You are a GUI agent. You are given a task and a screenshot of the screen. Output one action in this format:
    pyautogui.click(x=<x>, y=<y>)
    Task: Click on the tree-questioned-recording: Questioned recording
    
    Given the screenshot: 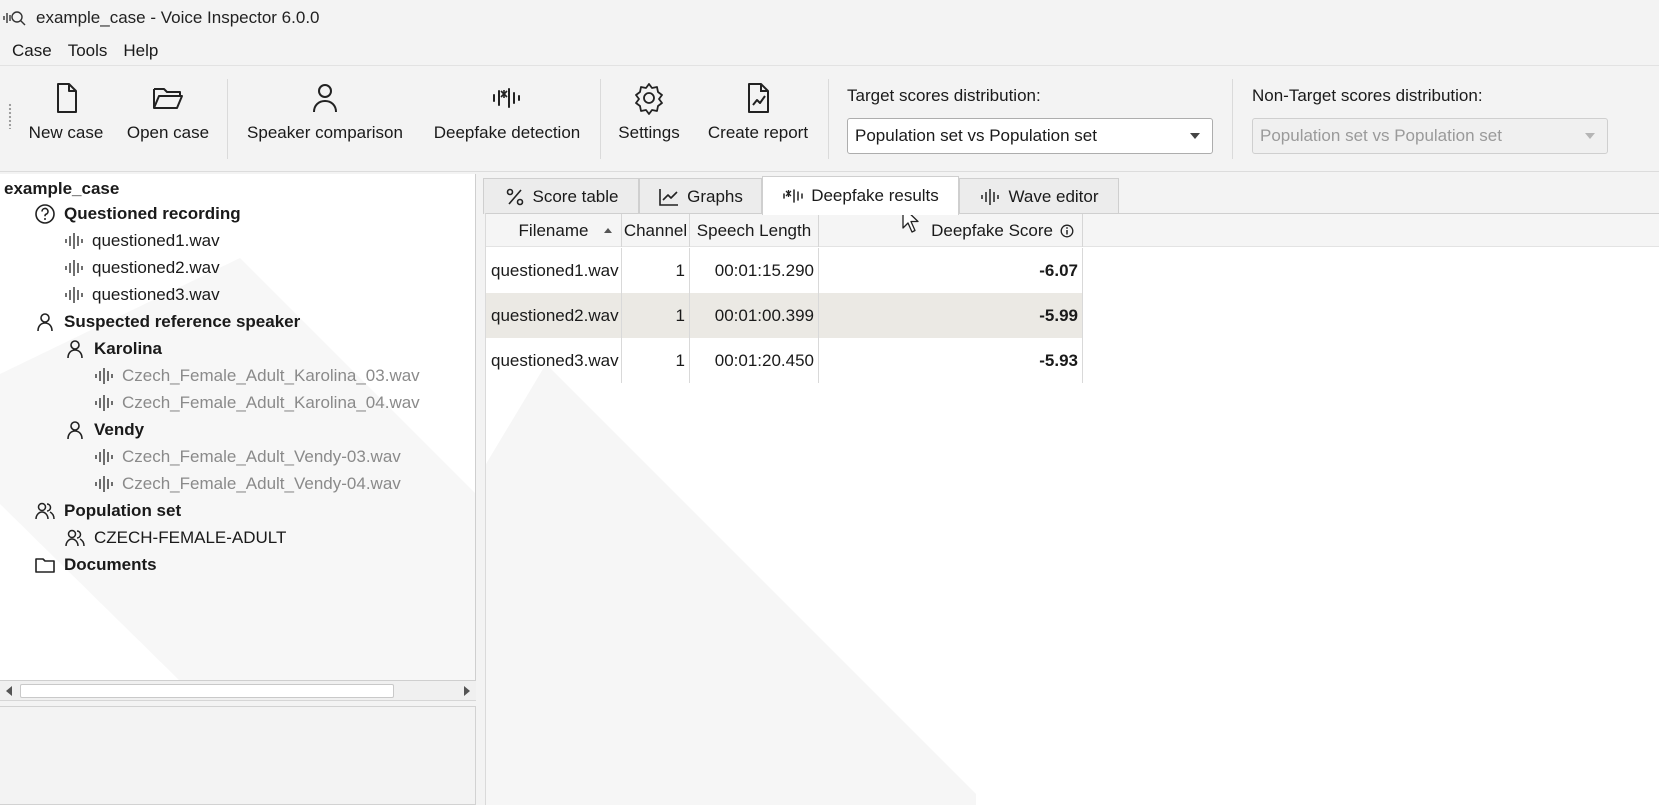 What is the action you would take?
    pyautogui.click(x=137, y=214)
    